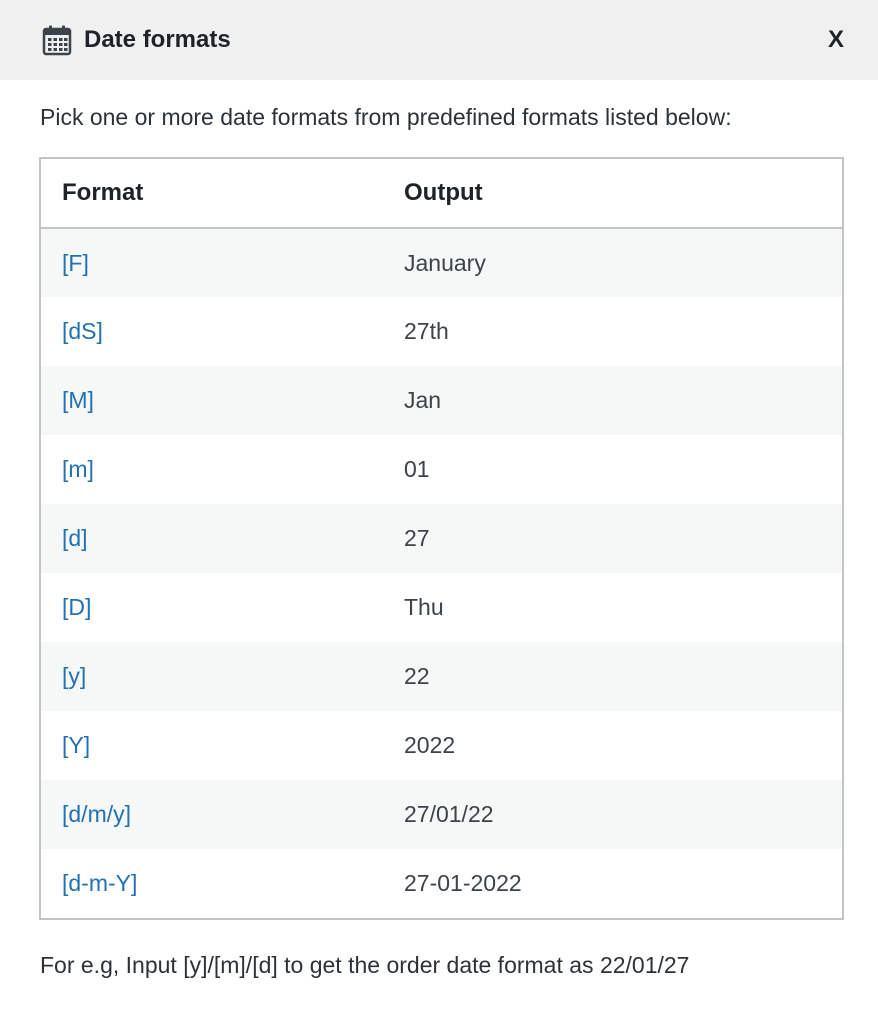  I want to click on table-row: [dS] 27th, so click(441, 331).